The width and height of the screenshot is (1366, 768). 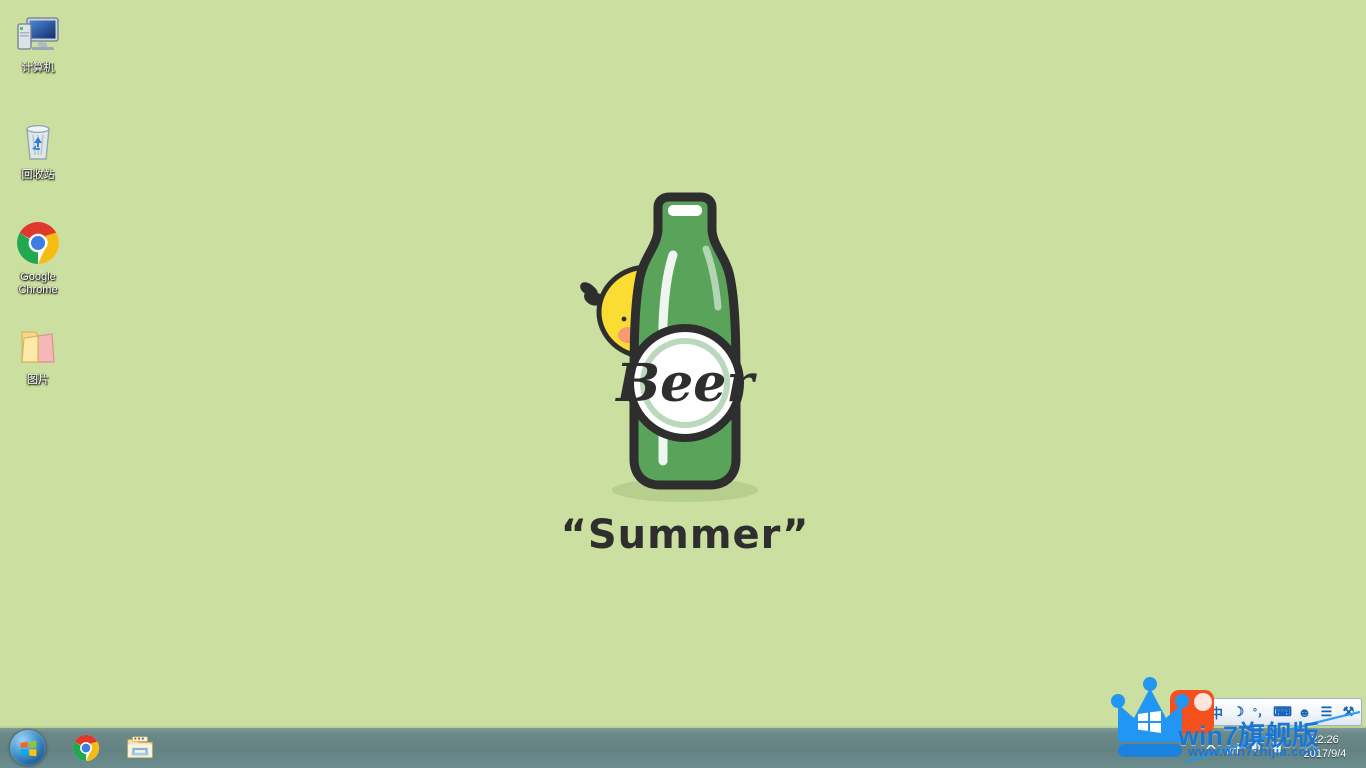 What do you see at coordinates (38, 346) in the screenshot?
I see `pictures-folder-icon` at bounding box center [38, 346].